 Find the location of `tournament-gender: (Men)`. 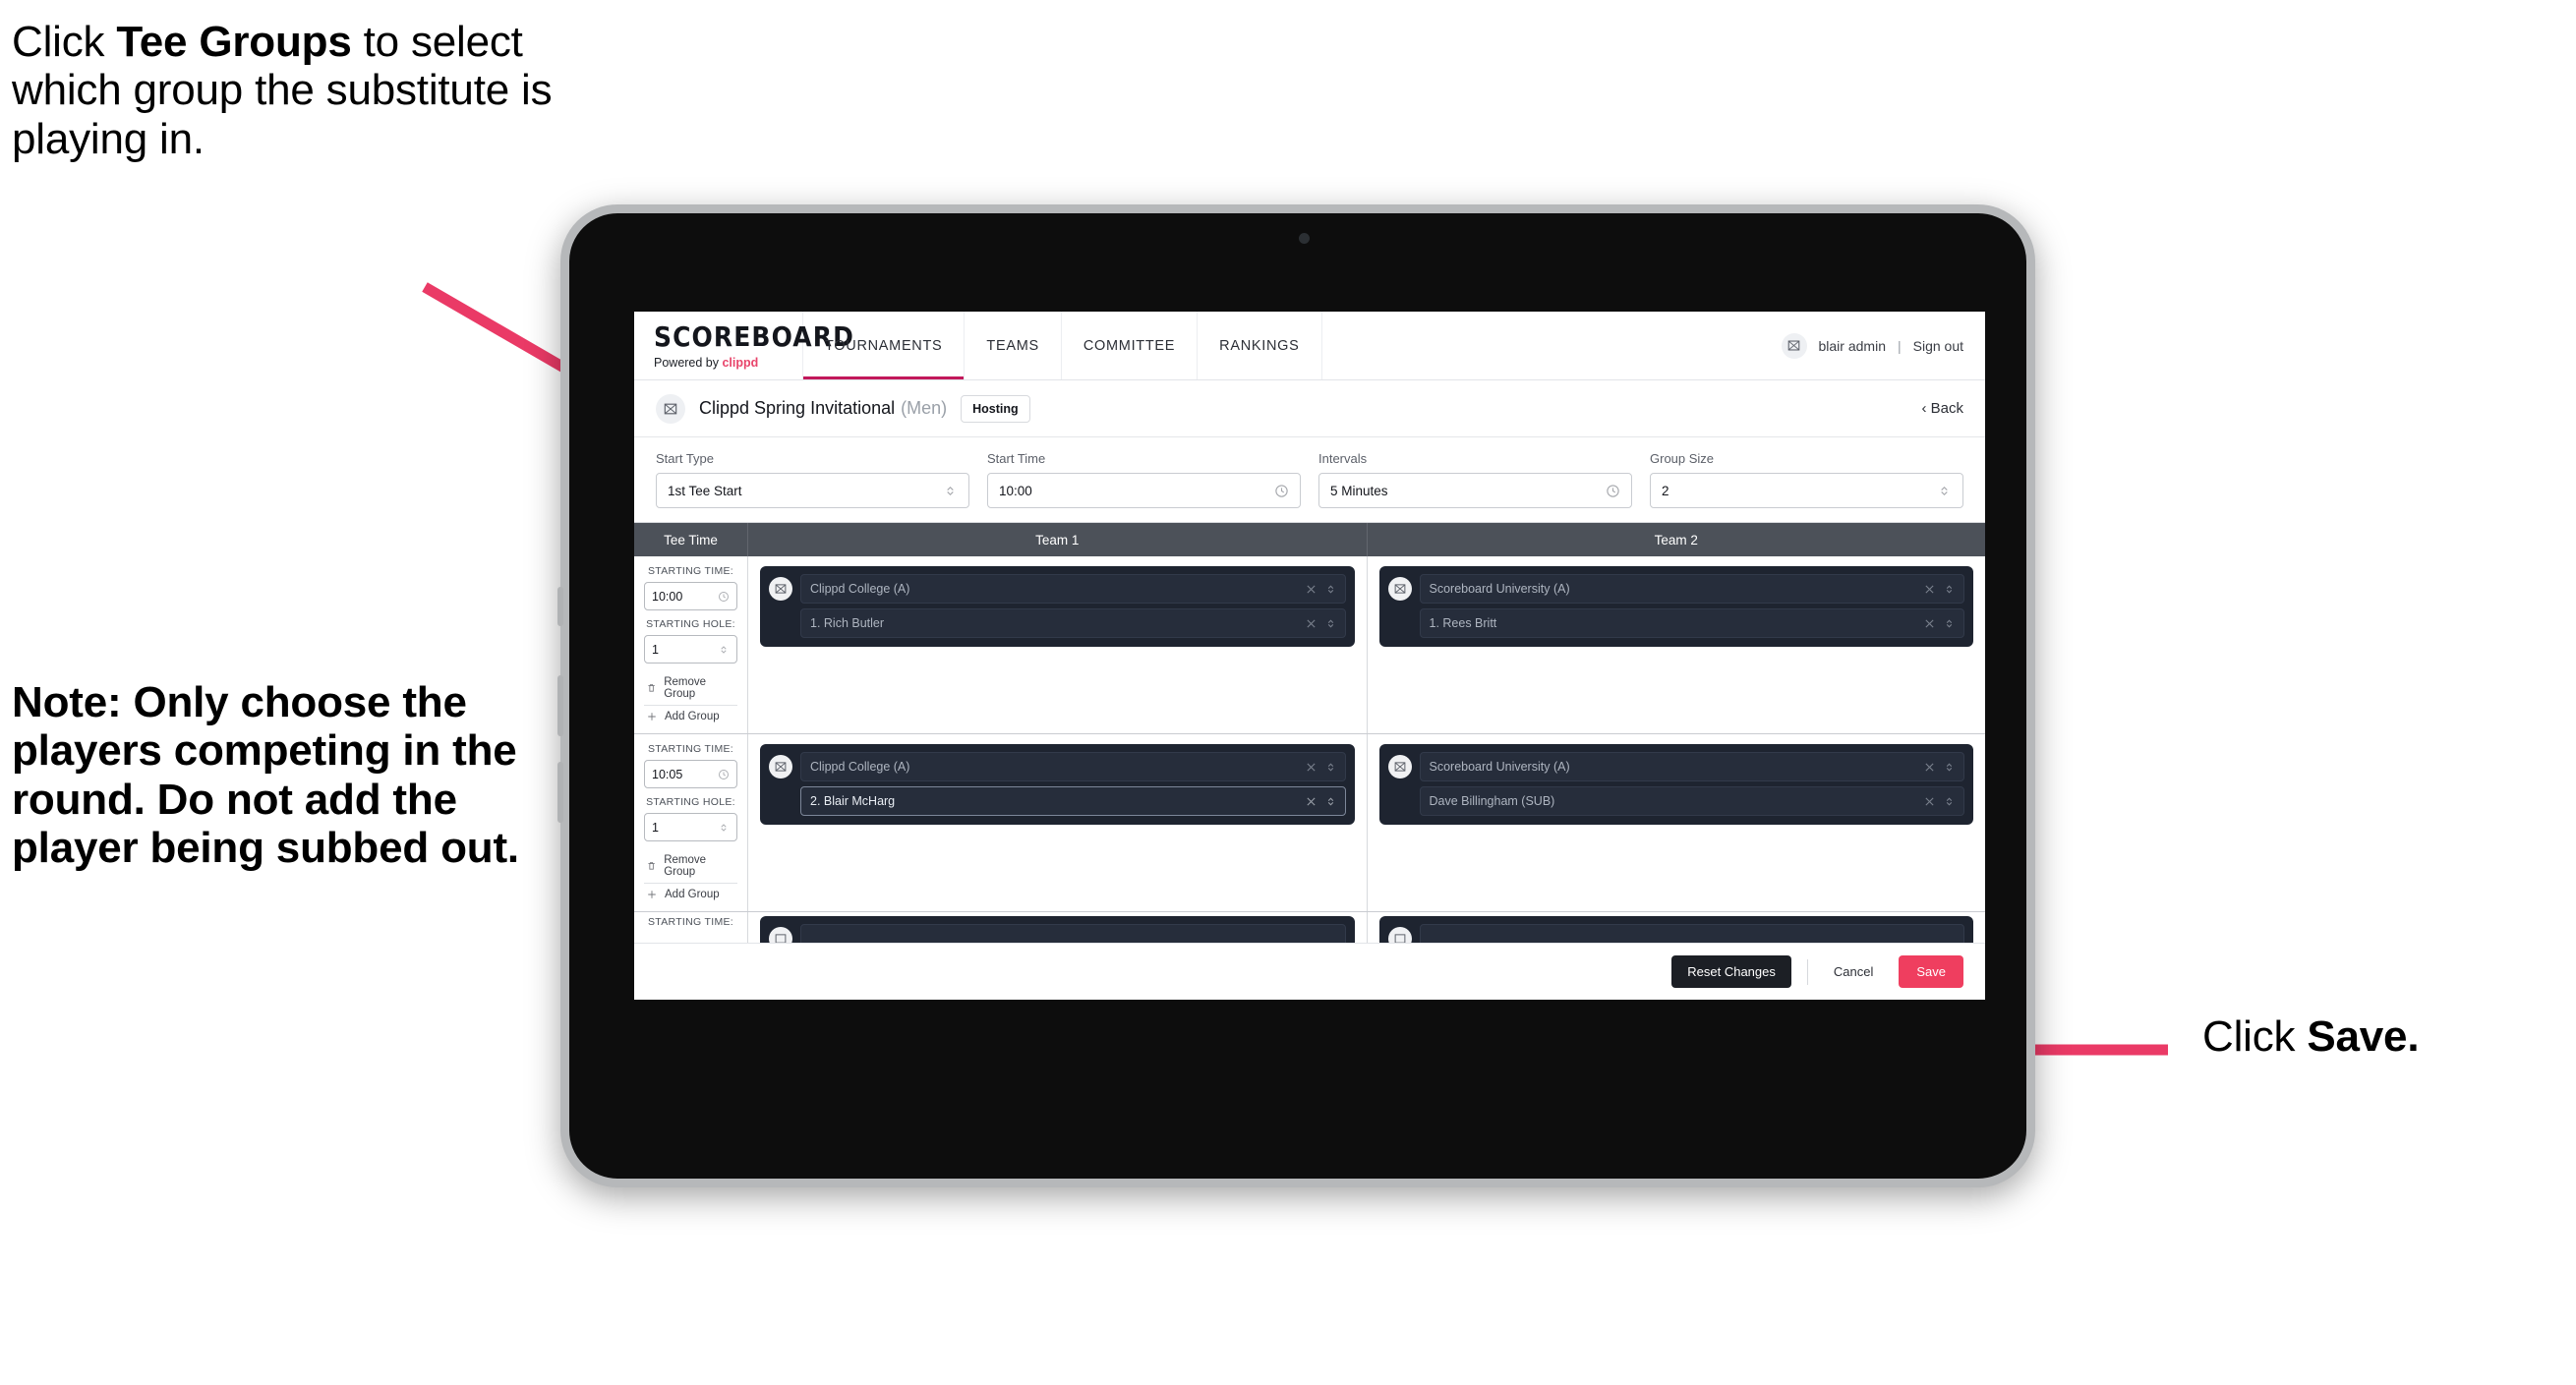

tournament-gender: (Men) is located at coordinates (924, 408).